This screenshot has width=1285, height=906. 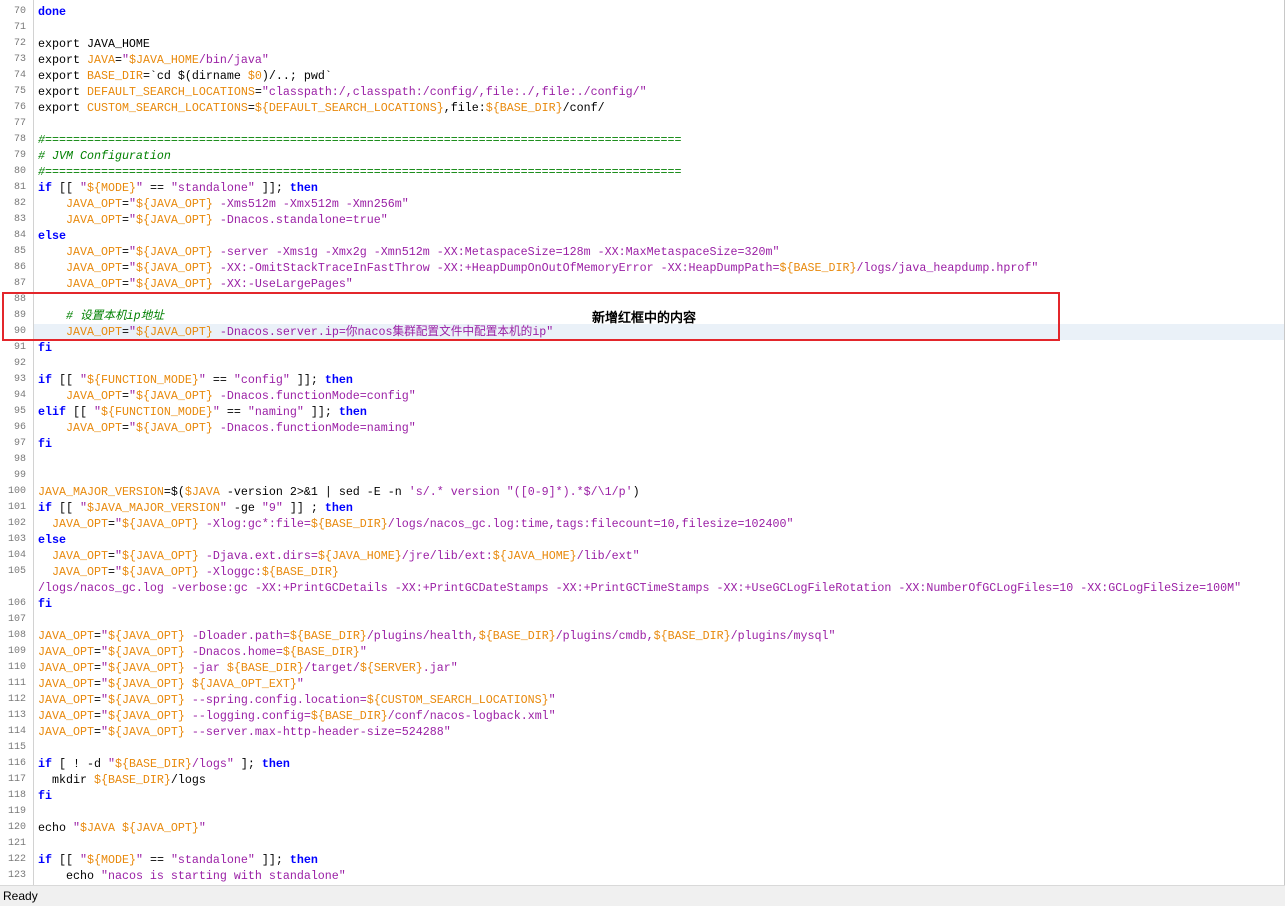 I want to click on code-token-keyword: else, so click(x=52, y=236).